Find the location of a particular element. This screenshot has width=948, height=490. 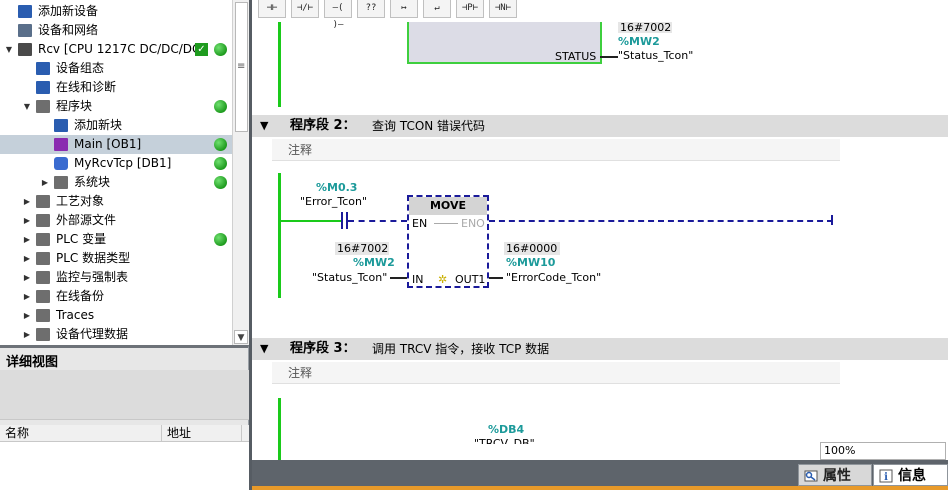

network-3-header: ▼ 程序段 3： 调用 TRCV 指令，接收 TCP 数据 is located at coordinates (600, 349).